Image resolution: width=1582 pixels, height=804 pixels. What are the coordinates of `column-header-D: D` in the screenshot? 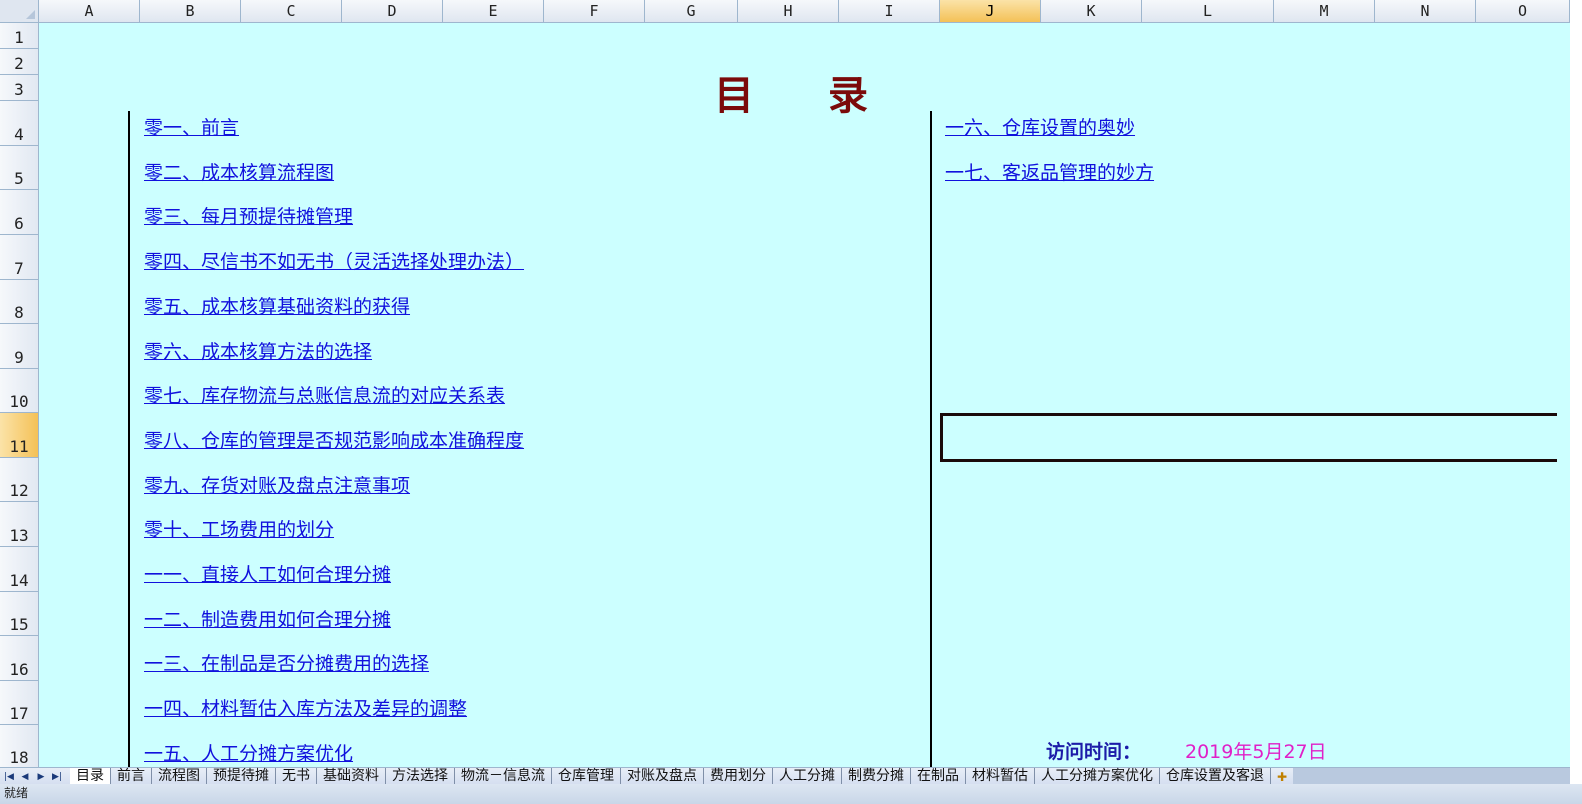 It's located at (392, 11).